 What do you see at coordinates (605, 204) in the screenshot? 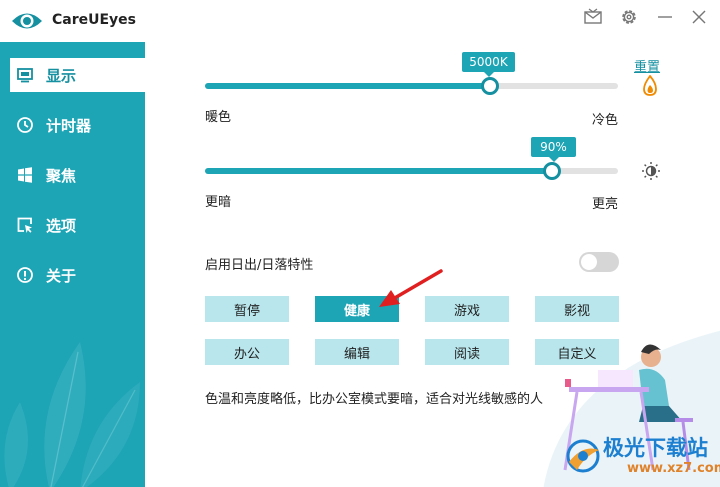
I see `brighter-label: 更亮` at bounding box center [605, 204].